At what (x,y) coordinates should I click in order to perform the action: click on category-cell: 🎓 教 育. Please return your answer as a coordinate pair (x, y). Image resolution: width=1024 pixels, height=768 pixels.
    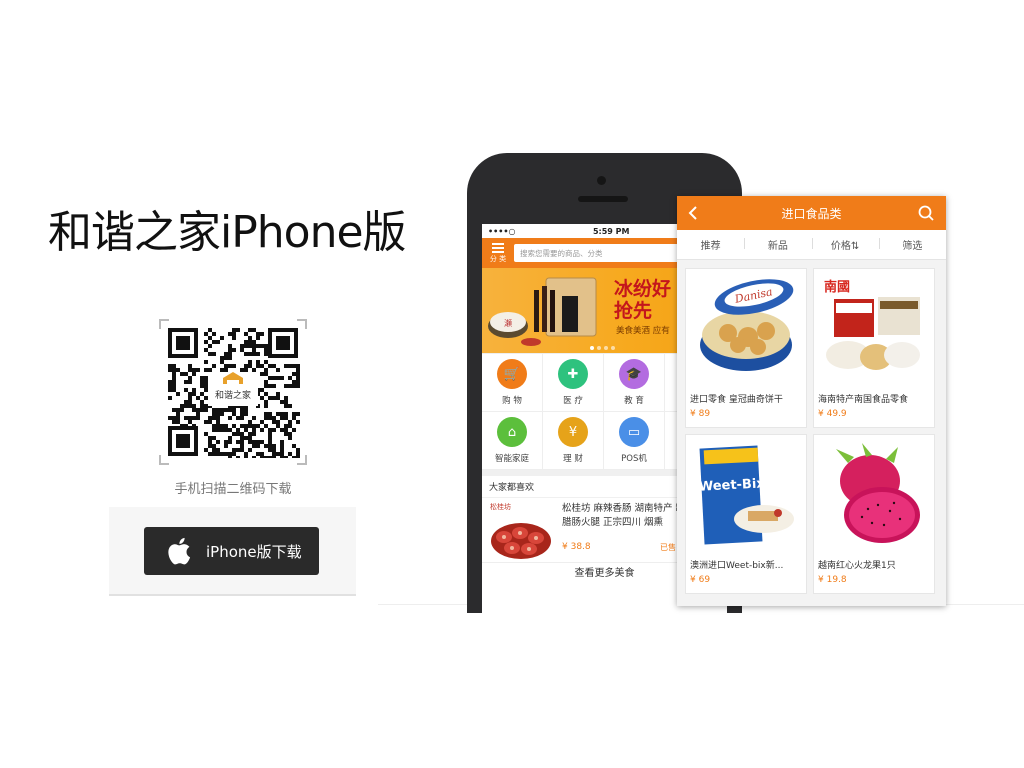
    Looking at the image, I should click on (634, 383).